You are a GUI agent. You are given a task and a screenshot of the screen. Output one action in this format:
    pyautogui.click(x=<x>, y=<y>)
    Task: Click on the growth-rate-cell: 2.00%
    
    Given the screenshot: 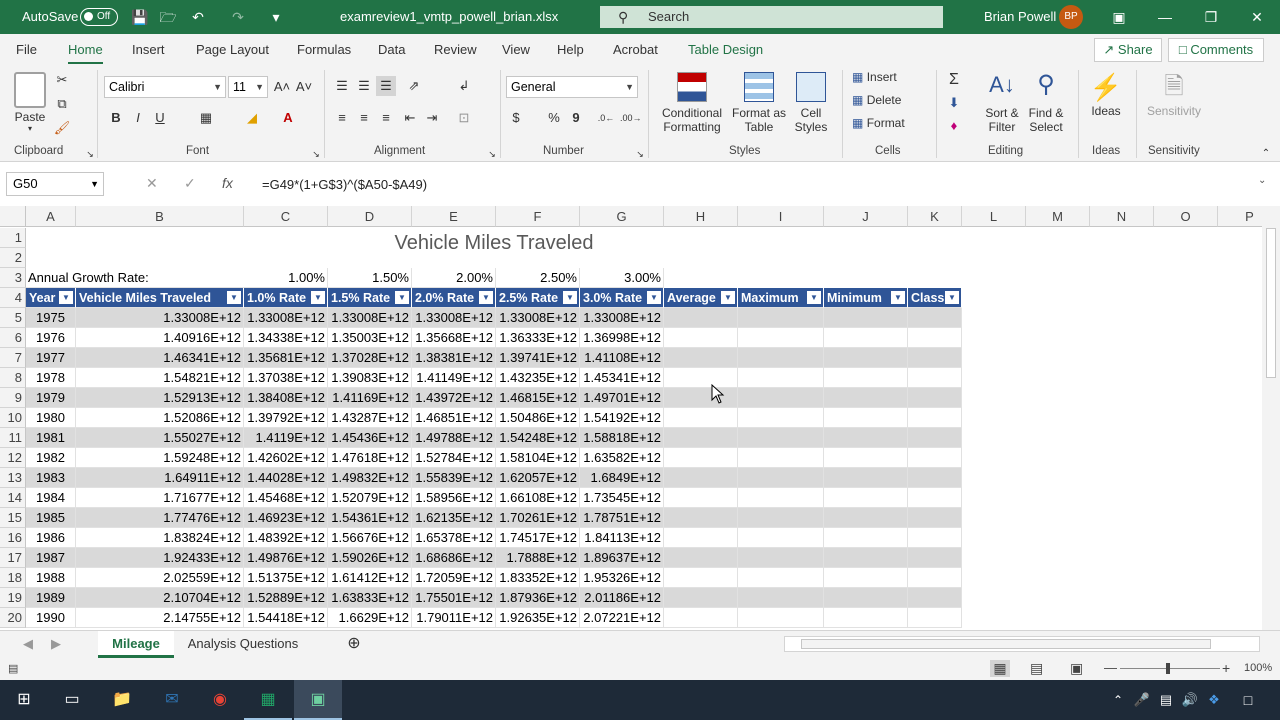 What is the action you would take?
    pyautogui.click(x=454, y=278)
    